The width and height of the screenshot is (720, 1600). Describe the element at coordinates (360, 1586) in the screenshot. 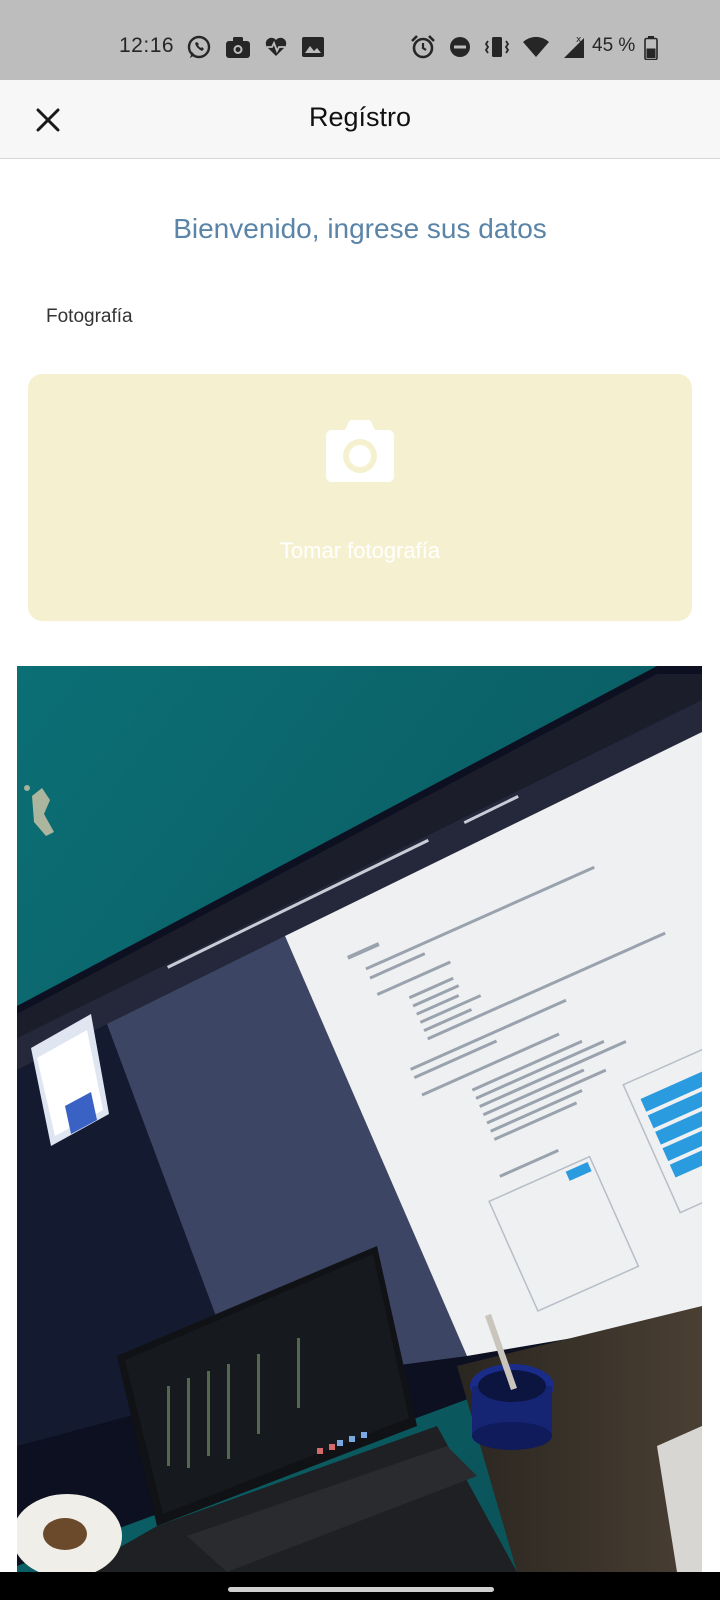

I see `navigation-bar` at that location.